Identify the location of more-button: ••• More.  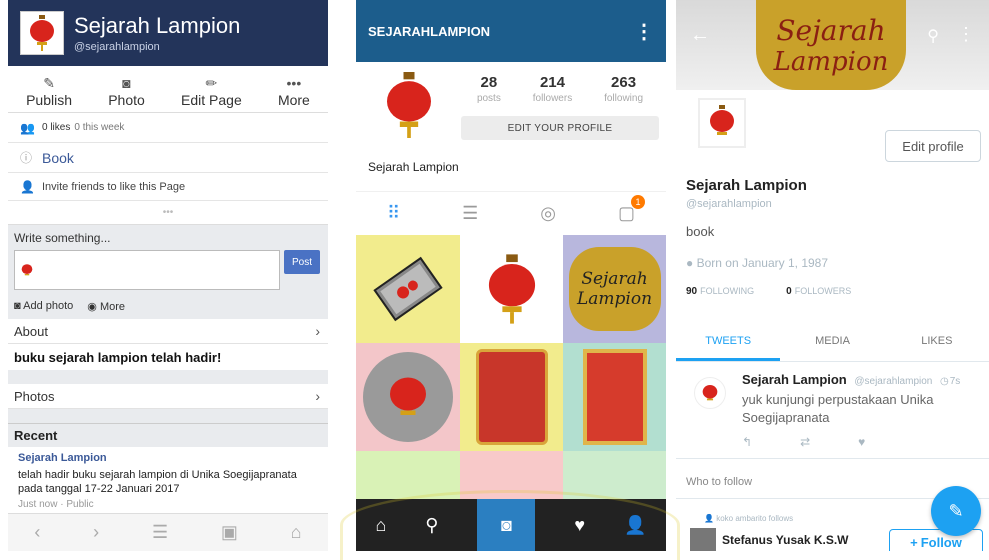
(294, 91).